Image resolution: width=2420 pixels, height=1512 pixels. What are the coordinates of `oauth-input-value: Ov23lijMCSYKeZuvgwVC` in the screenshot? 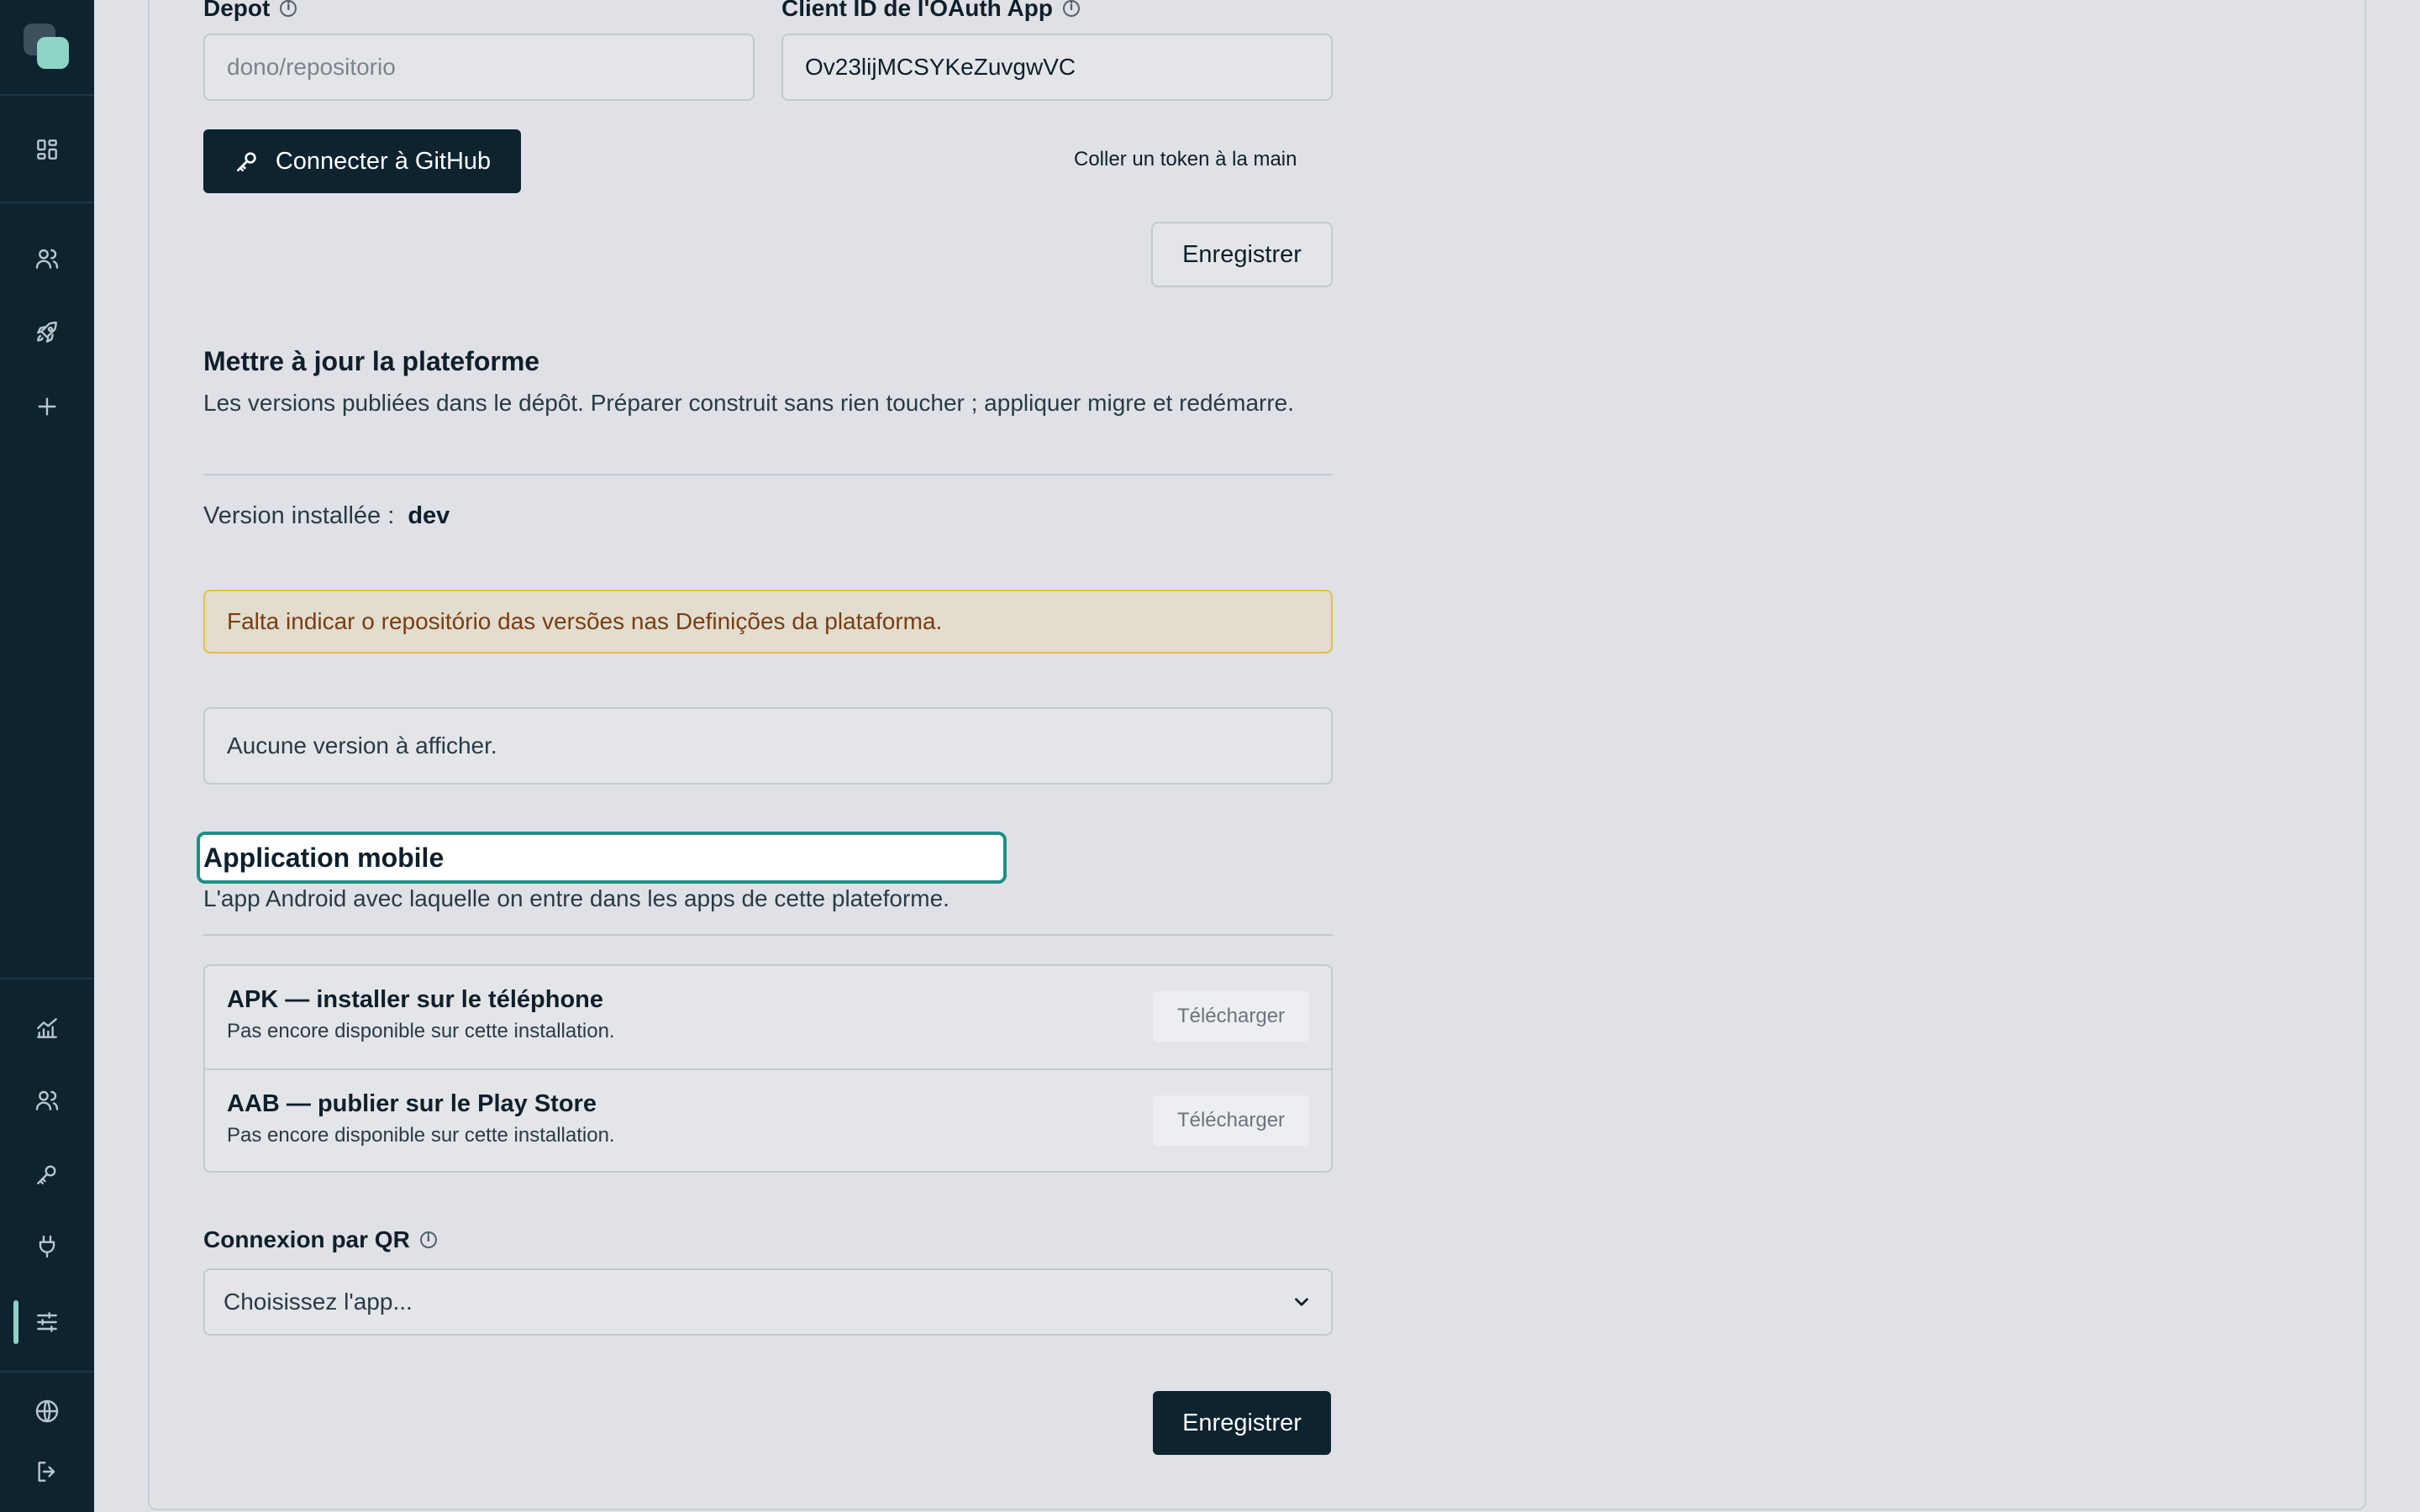 It's located at (940, 67).